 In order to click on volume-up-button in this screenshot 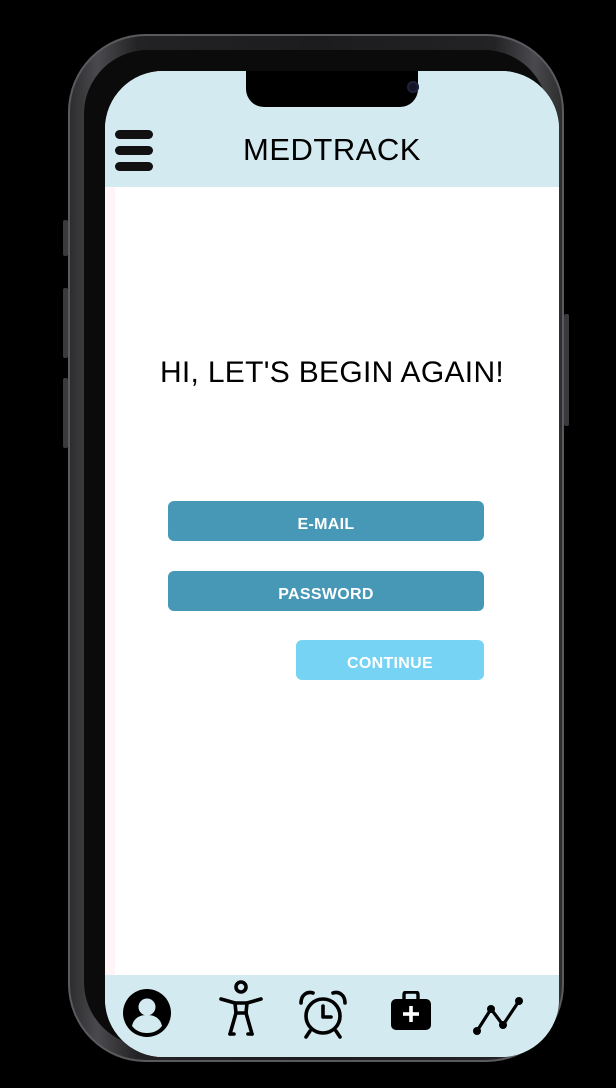, I will do `click(65, 323)`.